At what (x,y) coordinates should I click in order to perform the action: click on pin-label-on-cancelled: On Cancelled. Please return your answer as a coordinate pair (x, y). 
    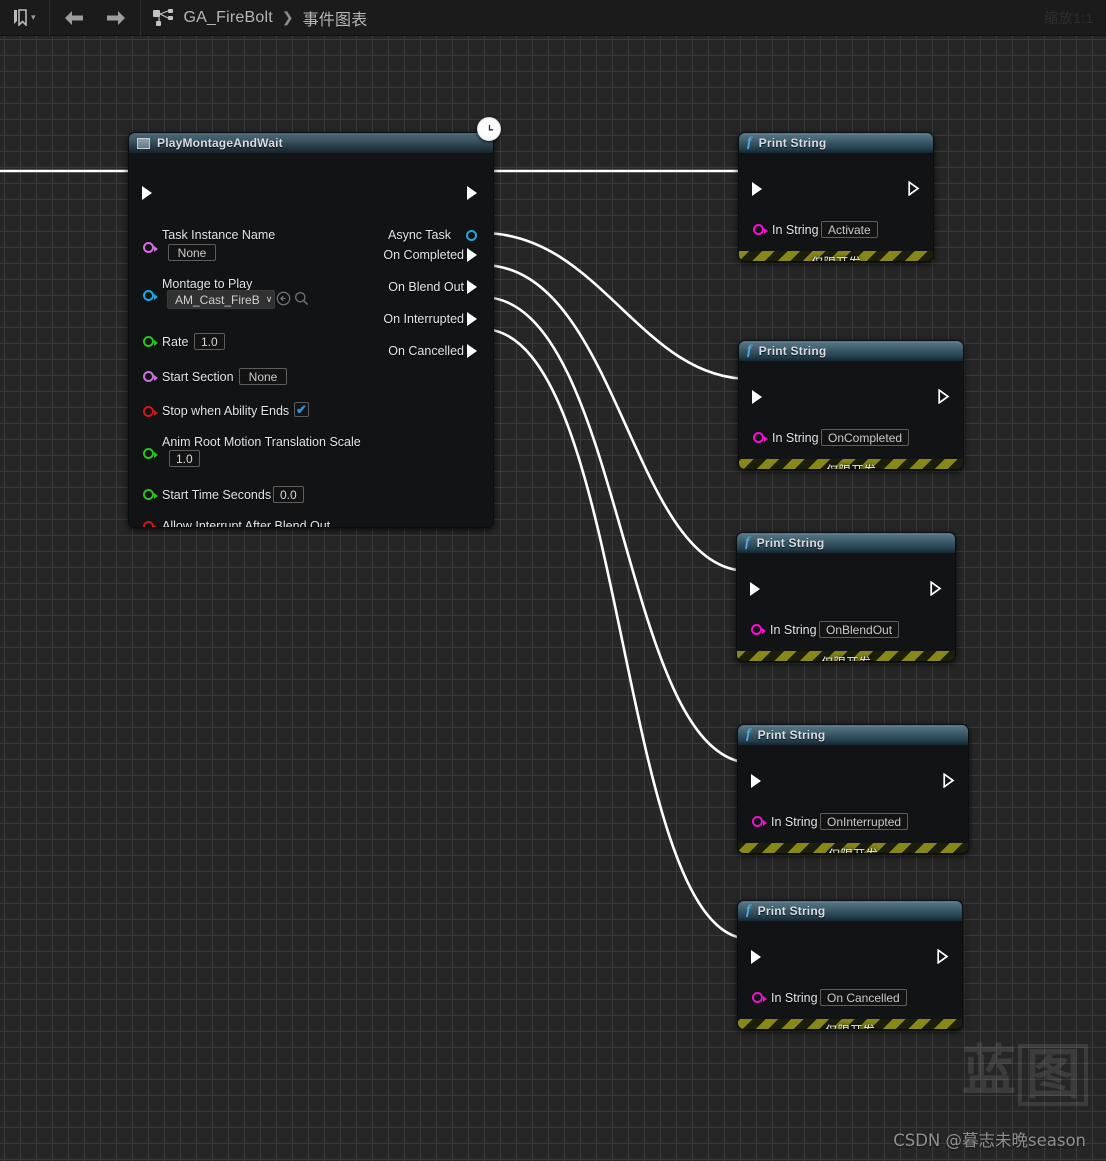
    Looking at the image, I should click on (426, 351).